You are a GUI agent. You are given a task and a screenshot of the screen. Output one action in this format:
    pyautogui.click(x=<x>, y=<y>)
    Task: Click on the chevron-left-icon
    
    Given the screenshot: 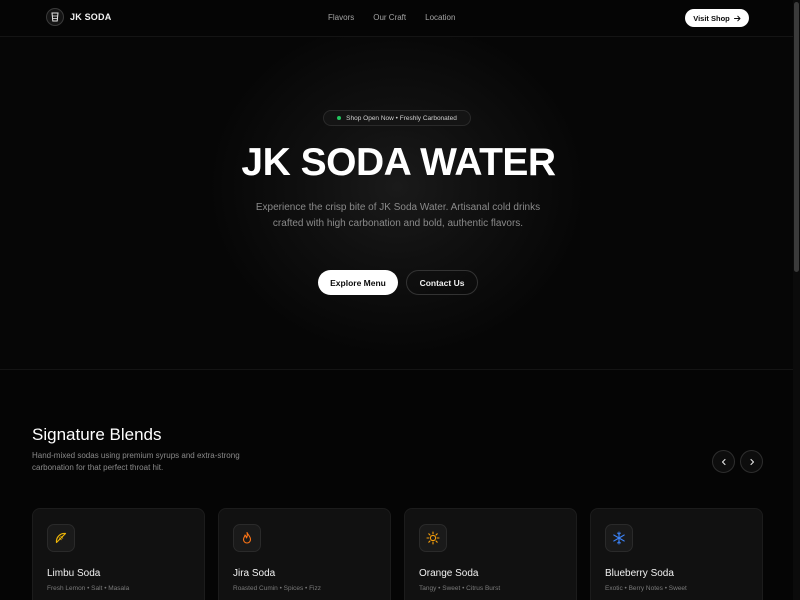 What is the action you would take?
    pyautogui.click(x=723, y=461)
    